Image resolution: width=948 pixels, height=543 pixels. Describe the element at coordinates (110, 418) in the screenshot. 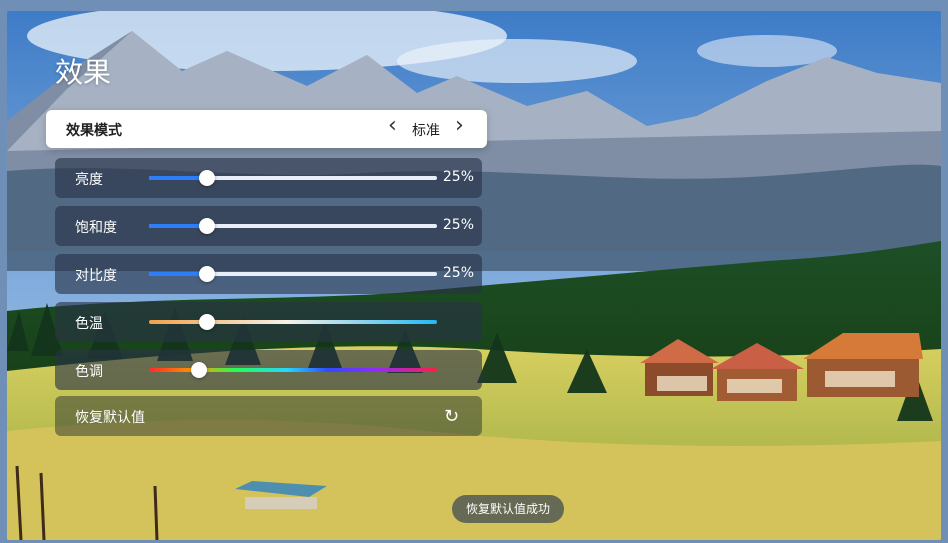

I see `restore-defaults-label: 恢复默认值` at that location.